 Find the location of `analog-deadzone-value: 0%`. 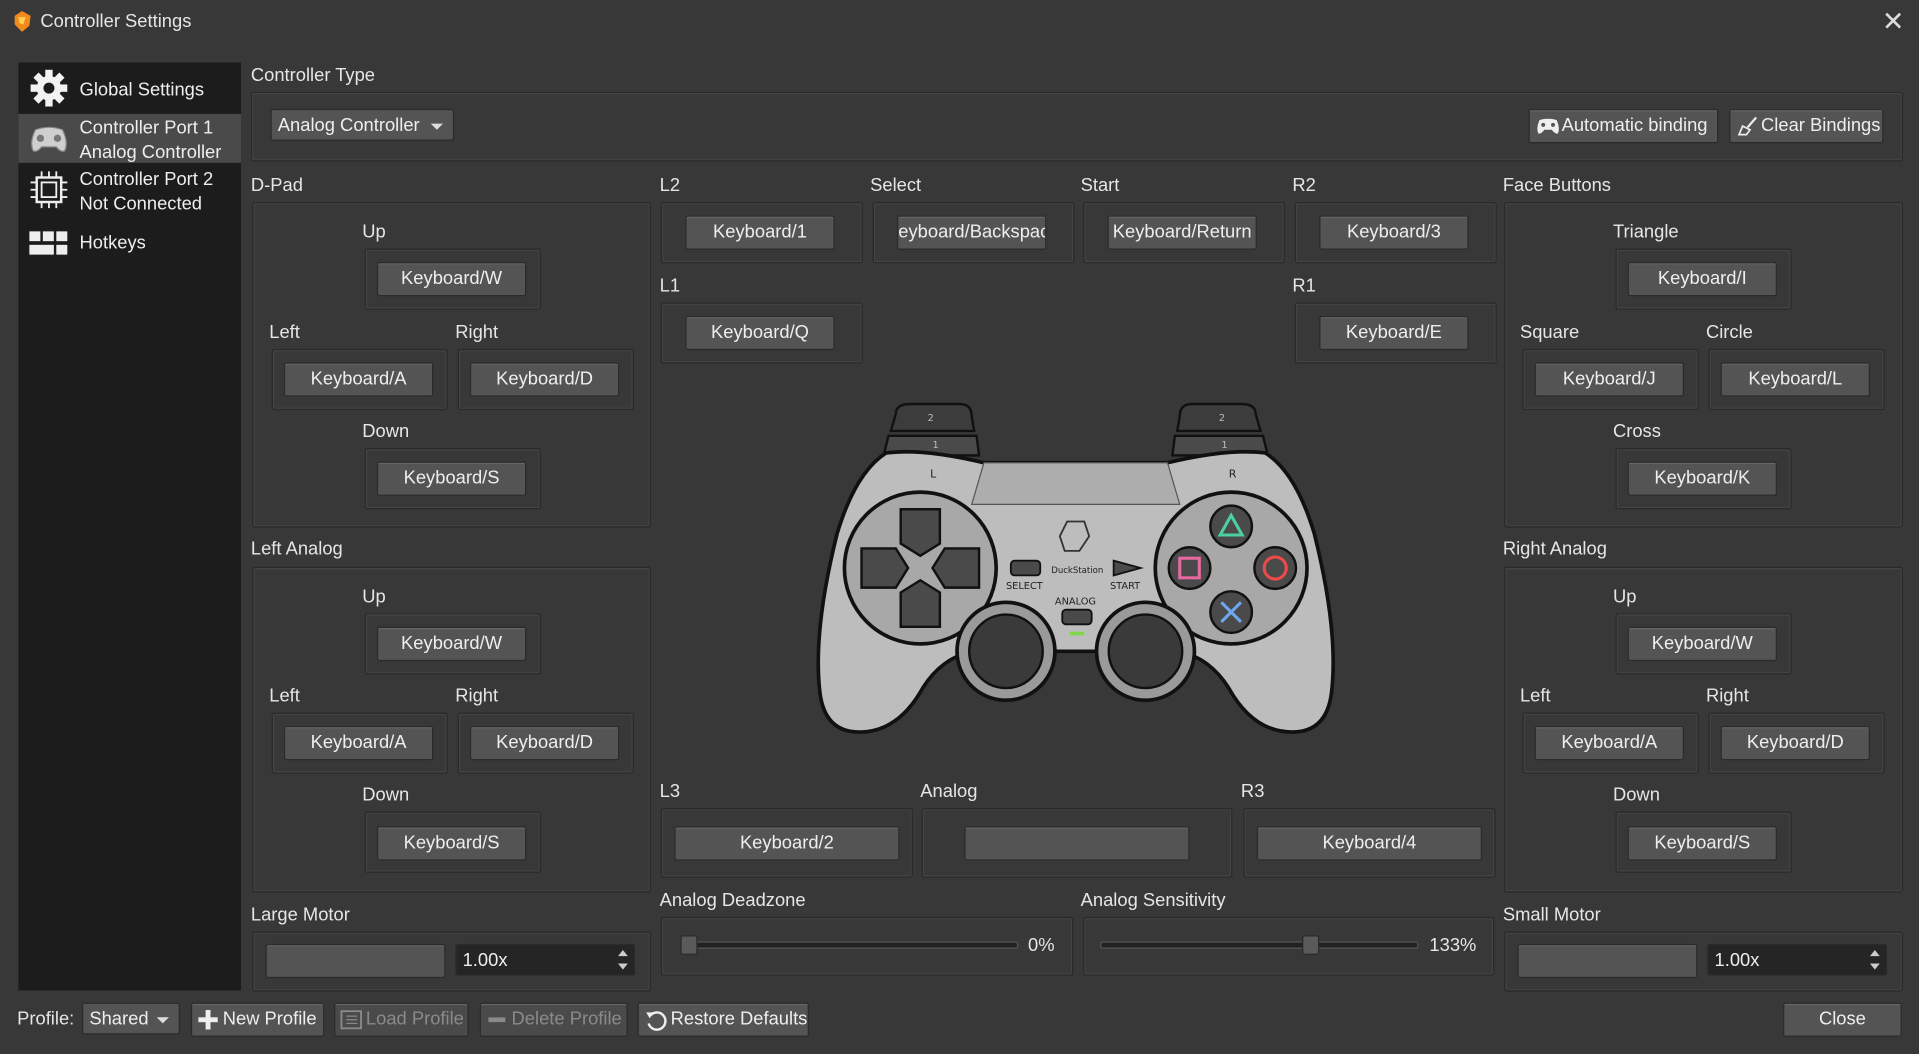

analog-deadzone-value: 0% is located at coordinates (1041, 946).